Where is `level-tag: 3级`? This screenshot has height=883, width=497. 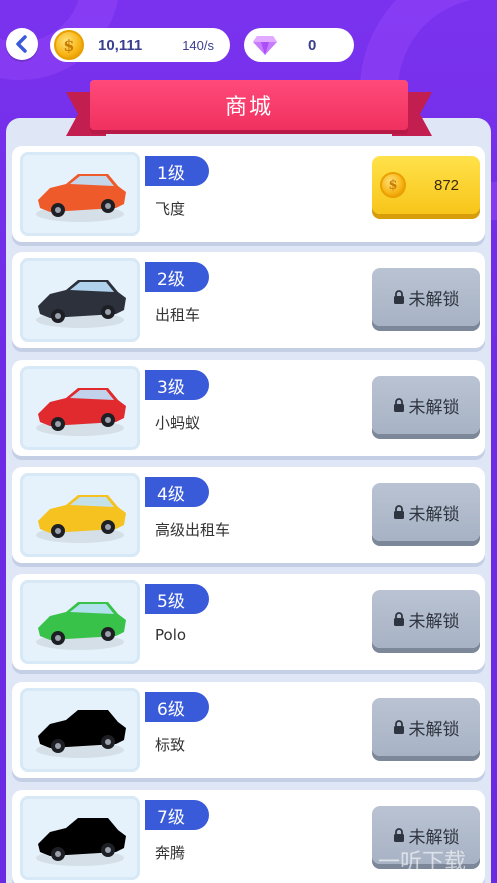 level-tag: 3级 is located at coordinates (177, 385).